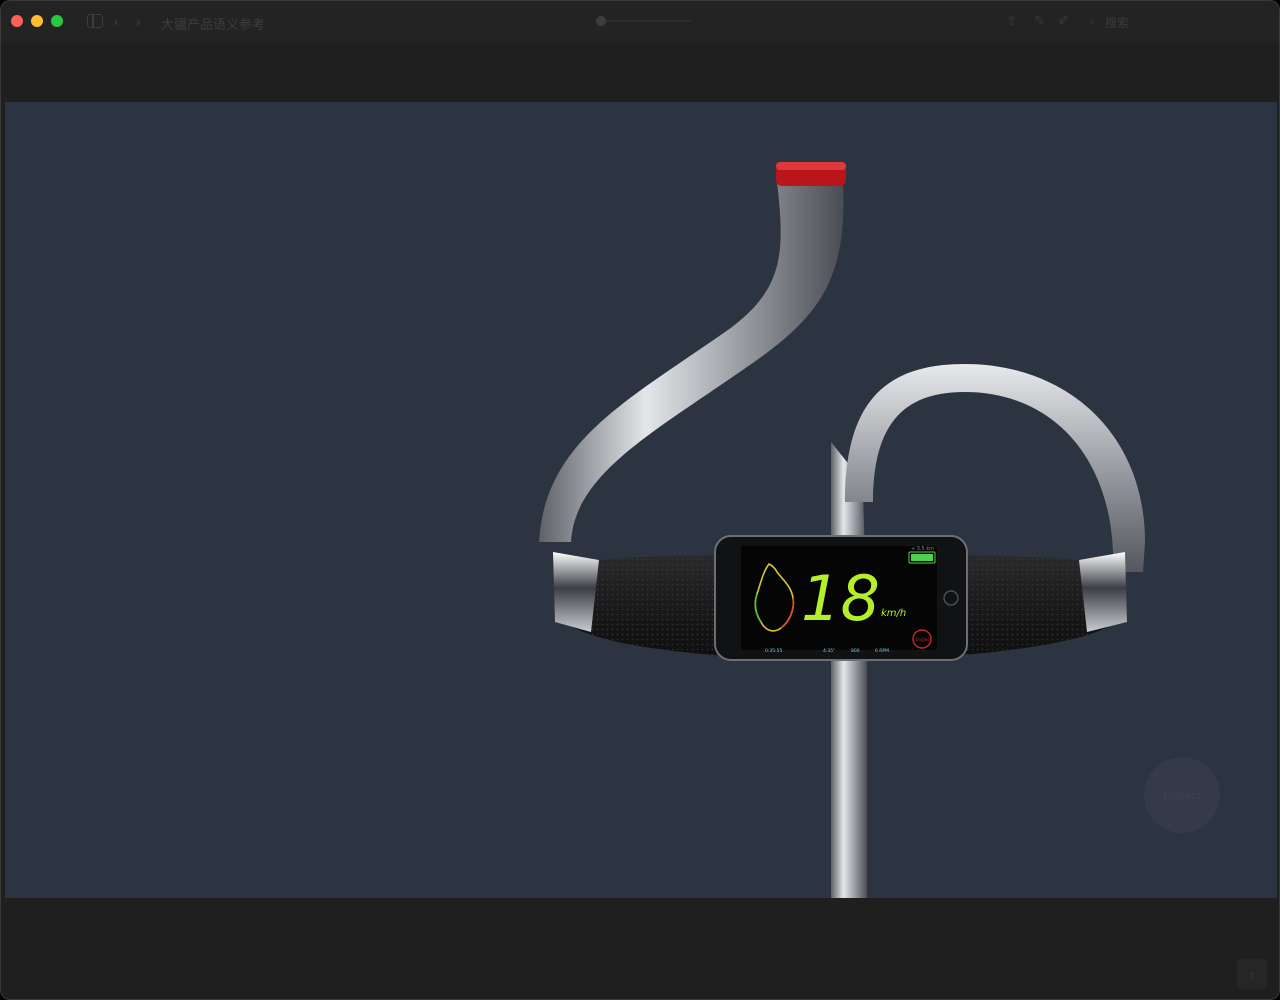 This screenshot has width=1280, height=1000. I want to click on page-slider-thumb, so click(601, 21).